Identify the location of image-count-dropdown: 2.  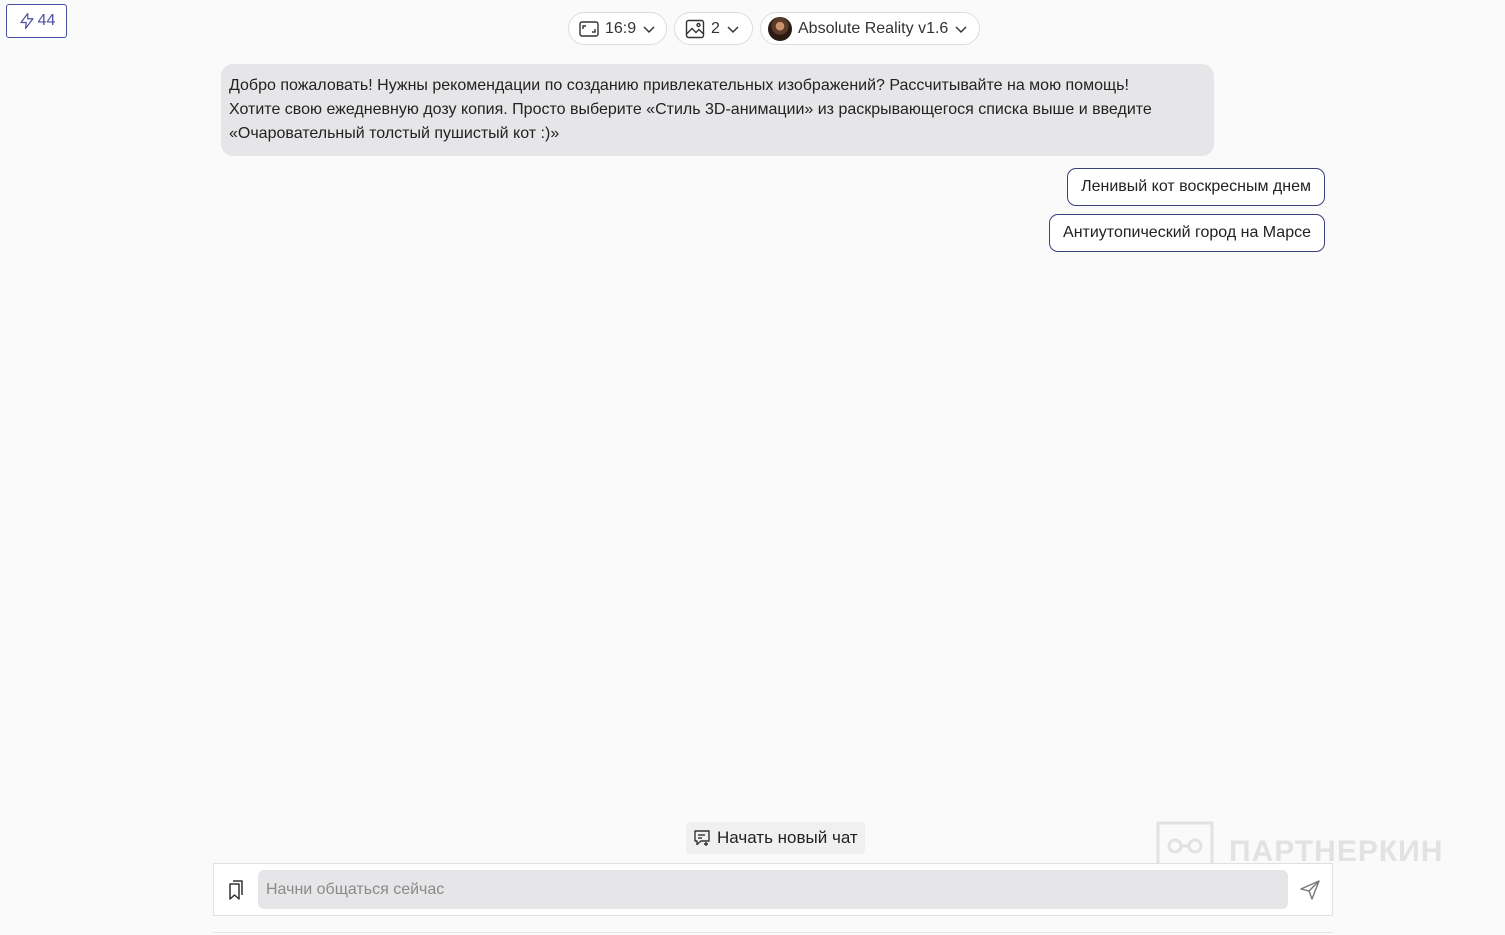
(713, 28).